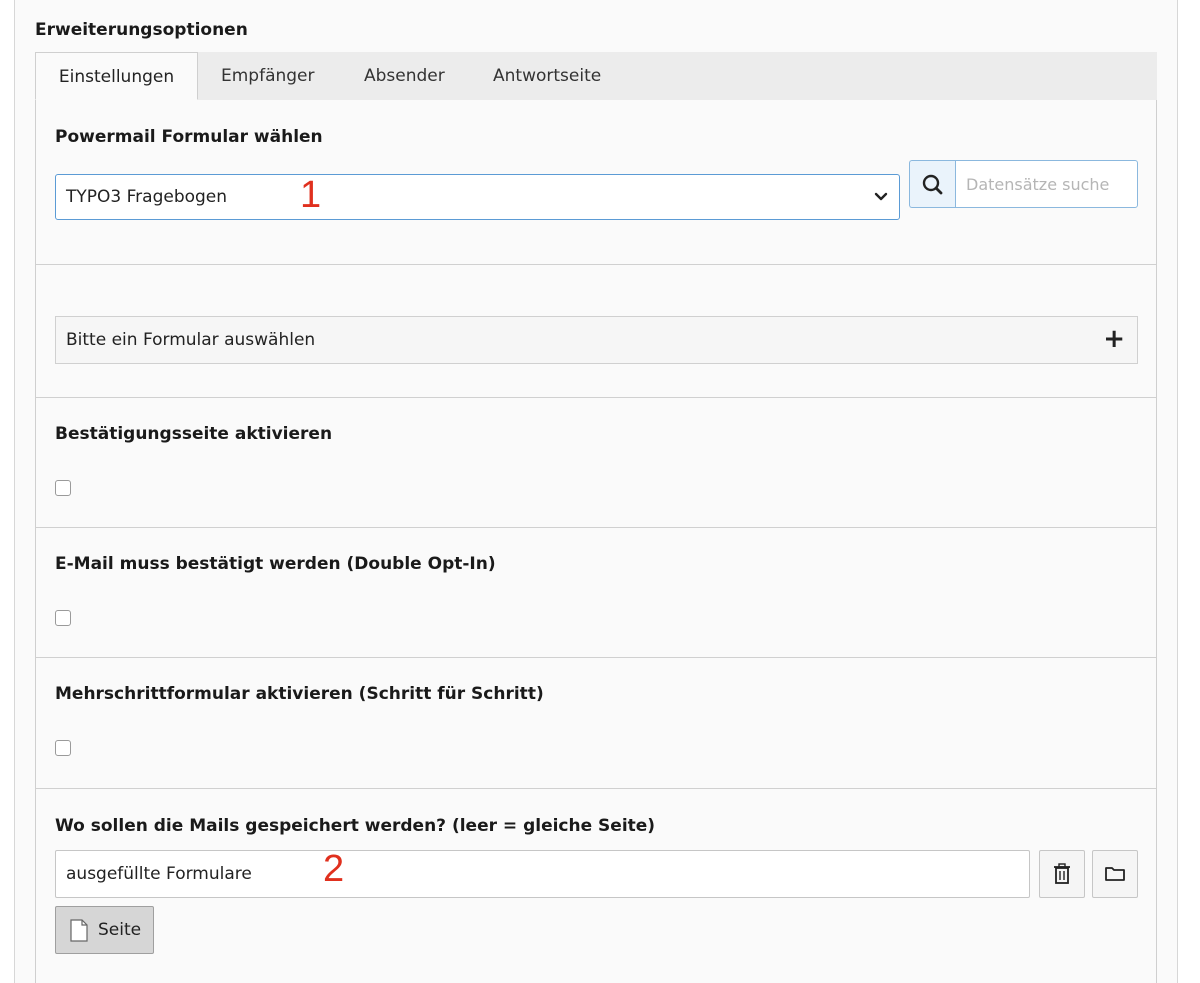 Image resolution: width=1200 pixels, height=983 pixels. Describe the element at coordinates (334, 869) in the screenshot. I see `annotation-marker-2: 2` at that location.